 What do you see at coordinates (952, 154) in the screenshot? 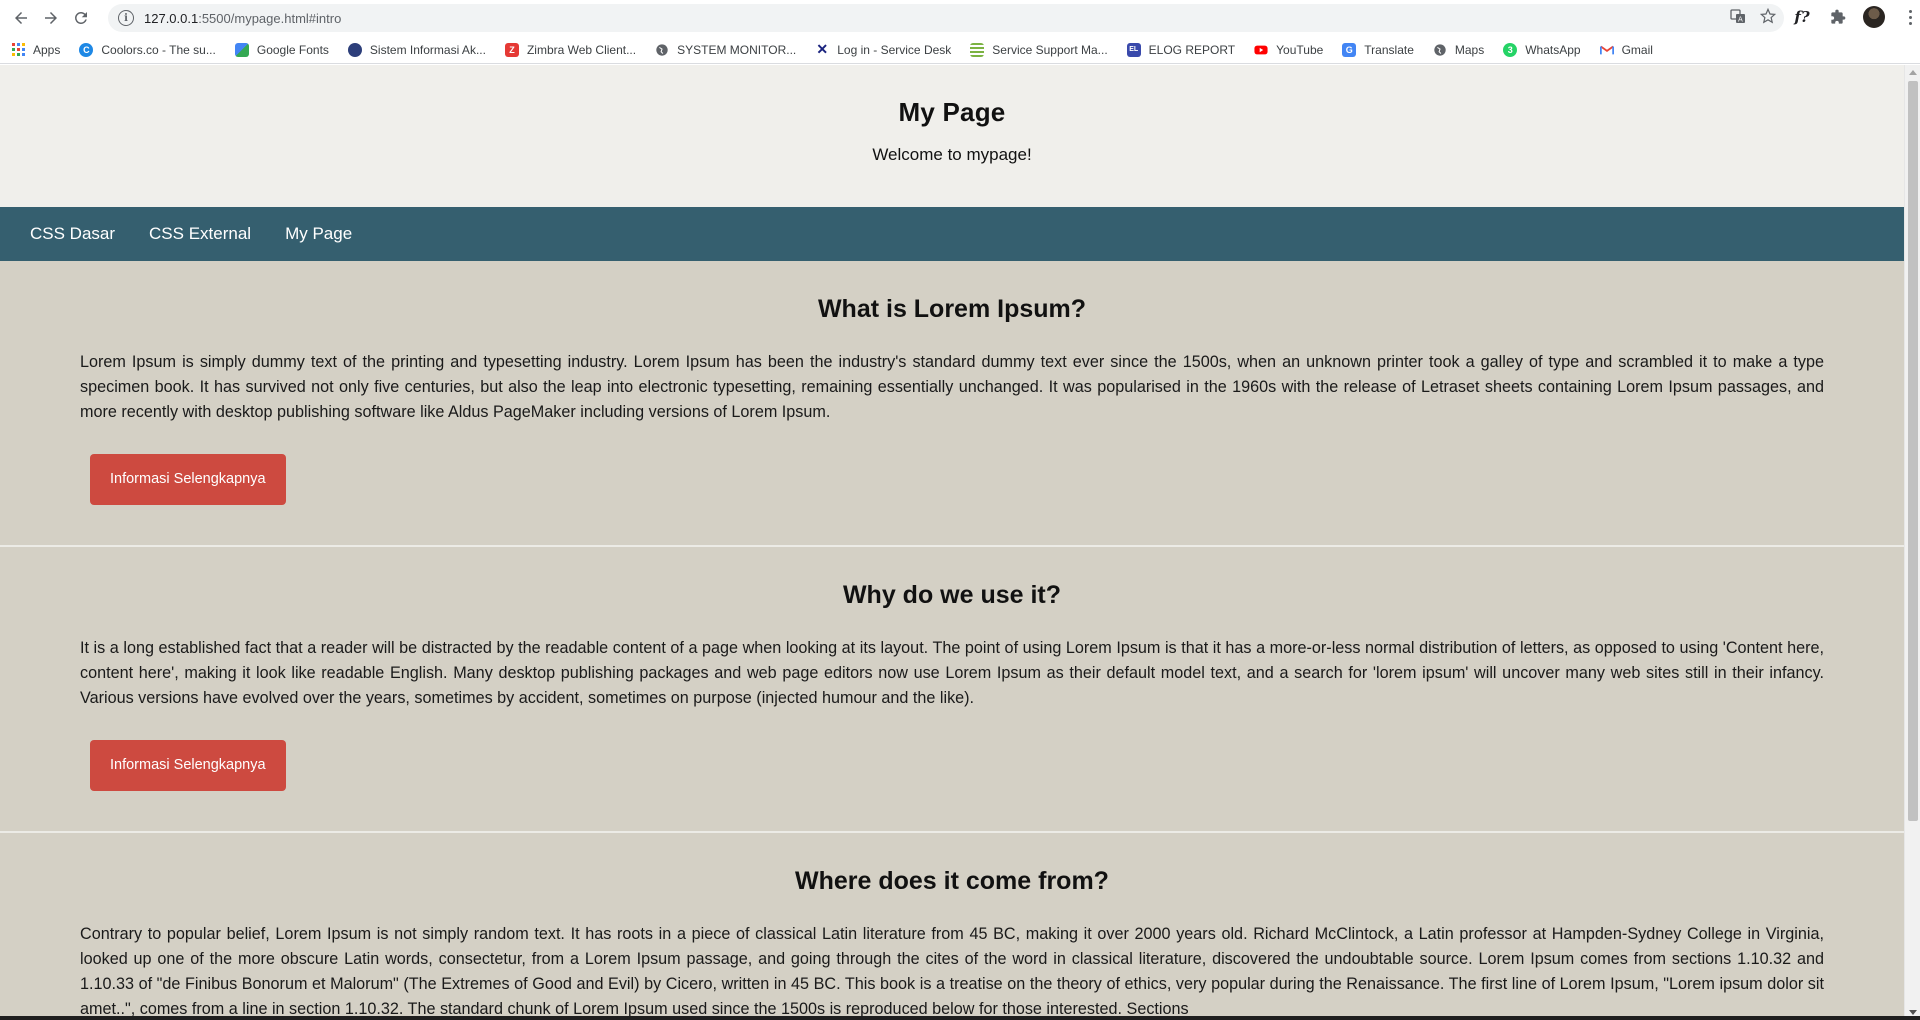
I see `page-subtitle: Welcome to mypage!` at bounding box center [952, 154].